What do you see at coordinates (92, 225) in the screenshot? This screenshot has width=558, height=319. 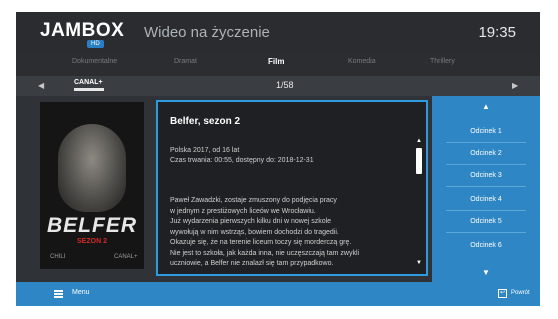 I see `poster-title: BELFER` at bounding box center [92, 225].